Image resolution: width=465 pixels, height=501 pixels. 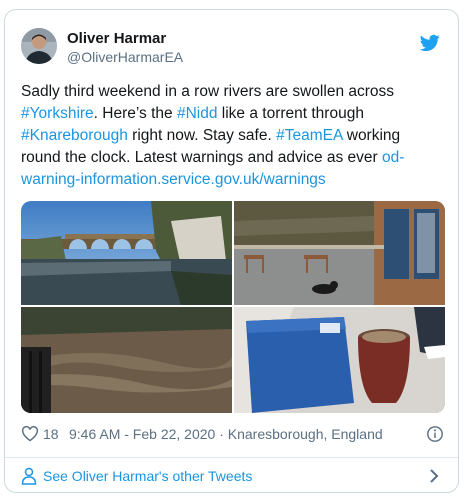 I want to click on see-other-tweets-link: See Oliver Harmar's other Tweets, so click(x=231, y=477).